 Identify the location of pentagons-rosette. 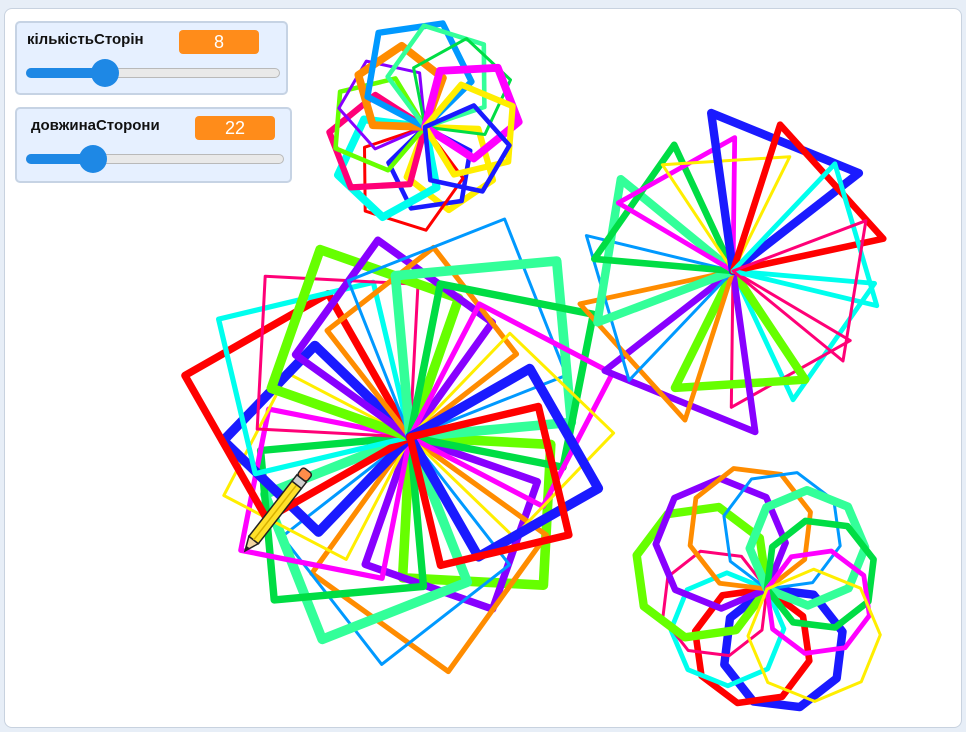
(424, 126).